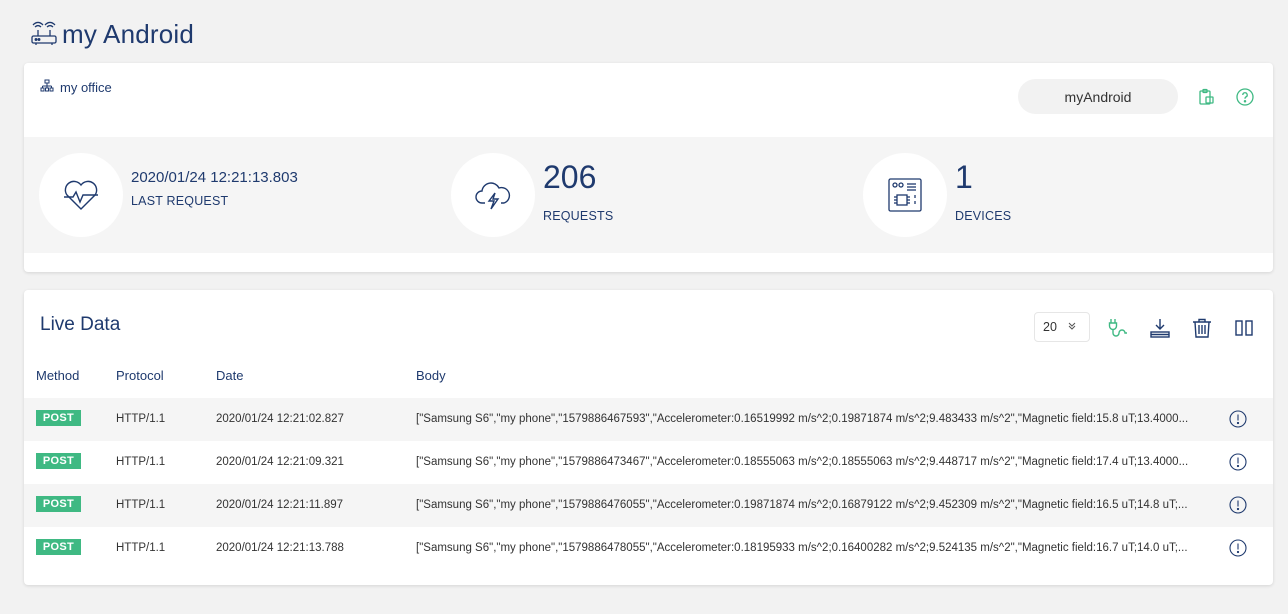 This screenshot has height=614, width=1288. I want to click on column-protocol: Protocol, so click(140, 375).